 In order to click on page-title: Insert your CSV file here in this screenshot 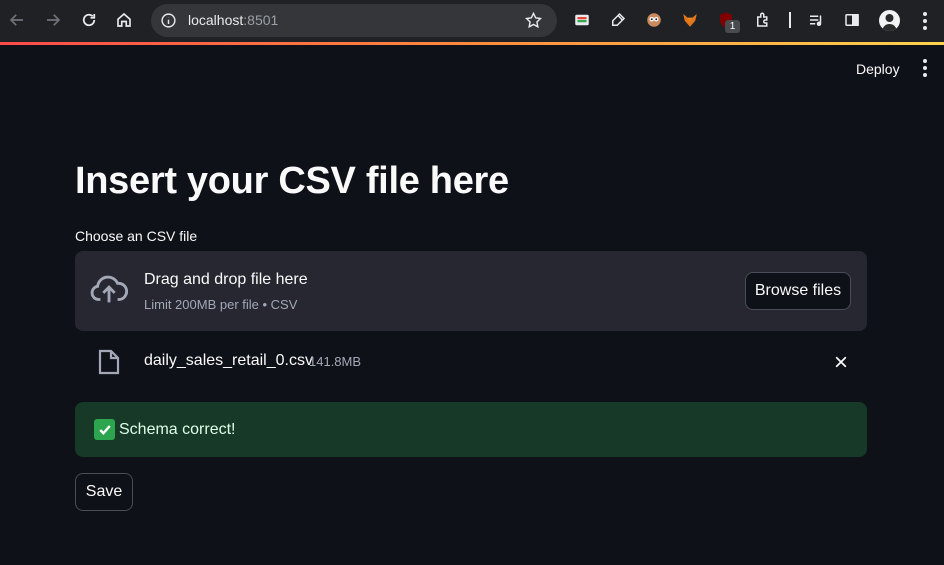, I will do `click(292, 181)`.